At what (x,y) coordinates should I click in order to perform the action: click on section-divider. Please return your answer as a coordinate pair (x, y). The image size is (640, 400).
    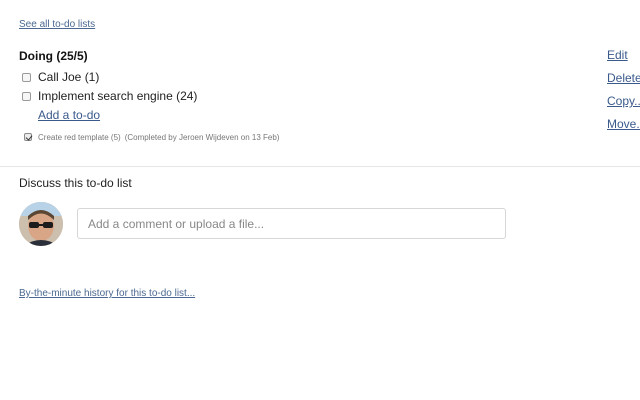
    Looking at the image, I should click on (320, 166).